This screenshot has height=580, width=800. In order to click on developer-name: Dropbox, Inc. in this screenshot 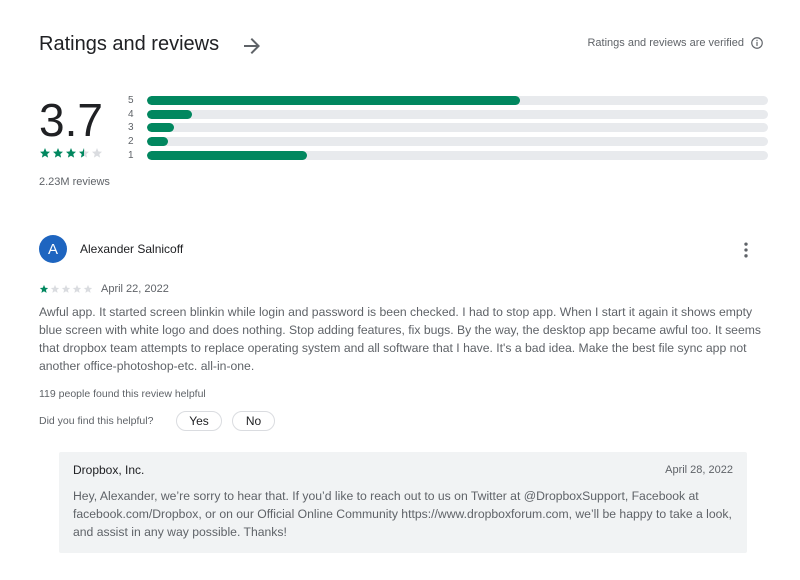, I will do `click(109, 470)`.